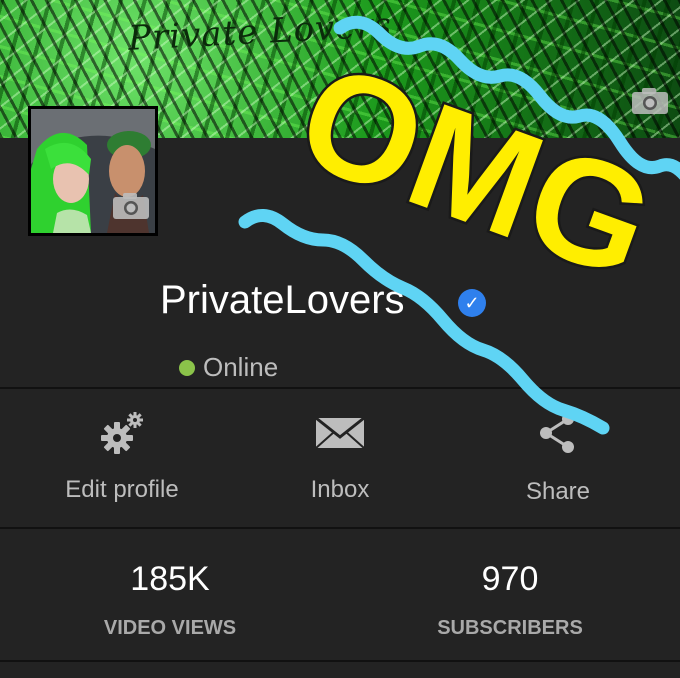 This screenshot has height=678, width=680. I want to click on envelope-icon, so click(340, 432).